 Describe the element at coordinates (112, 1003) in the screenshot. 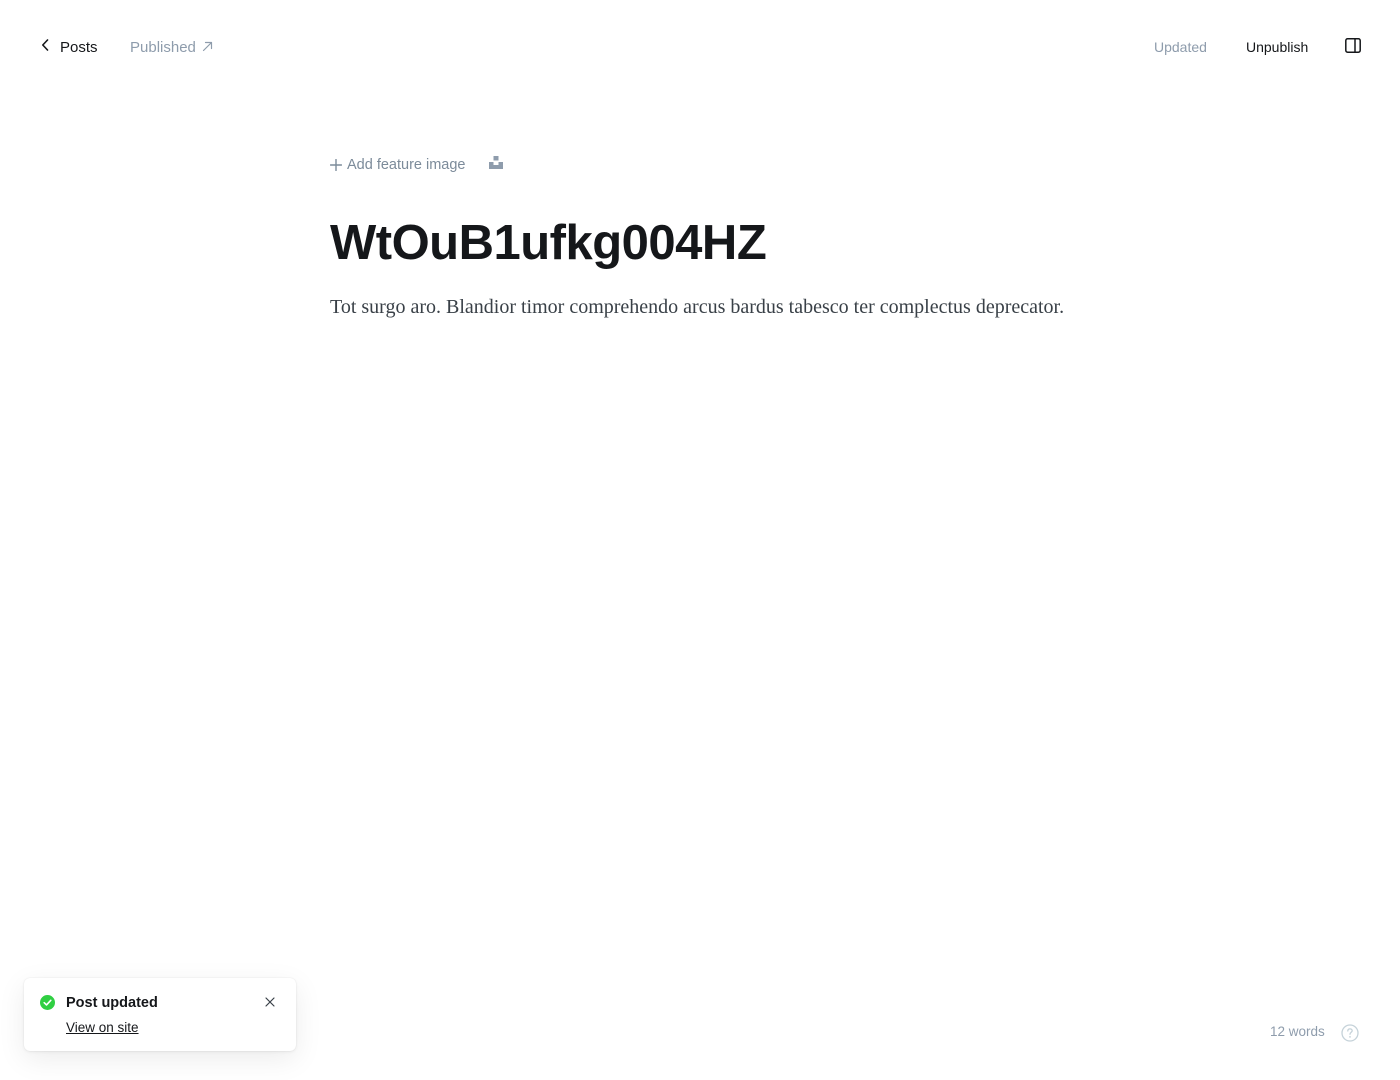

I see `toast-title: Post updated` at that location.